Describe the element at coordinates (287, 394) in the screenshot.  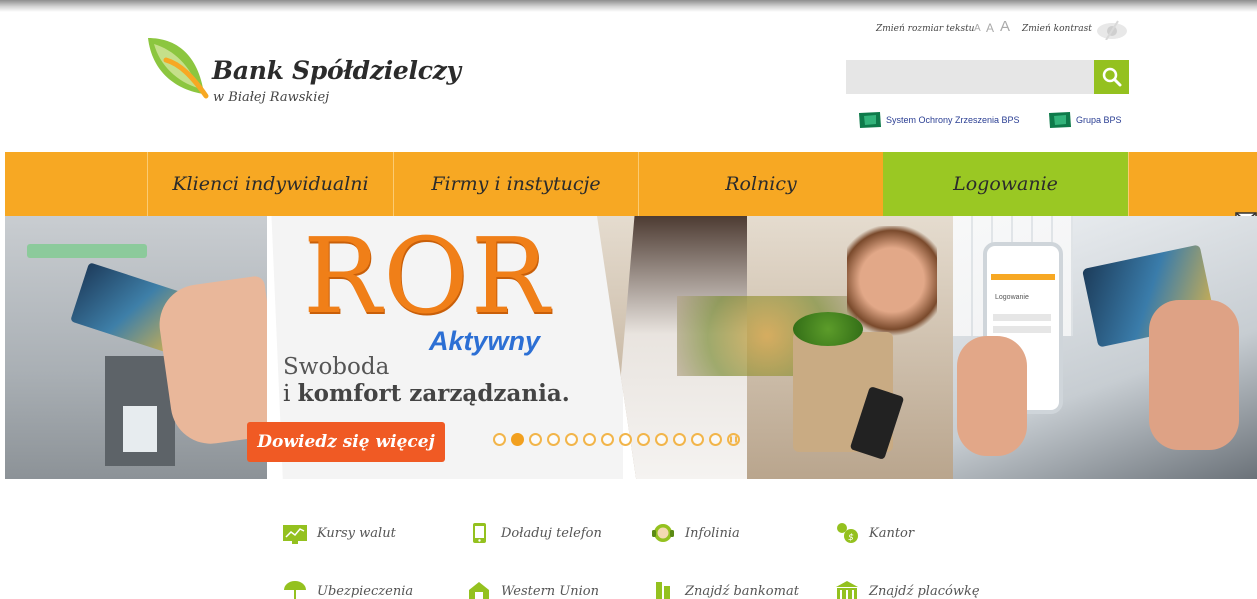
I see `promo-line-2-prefix: i` at that location.